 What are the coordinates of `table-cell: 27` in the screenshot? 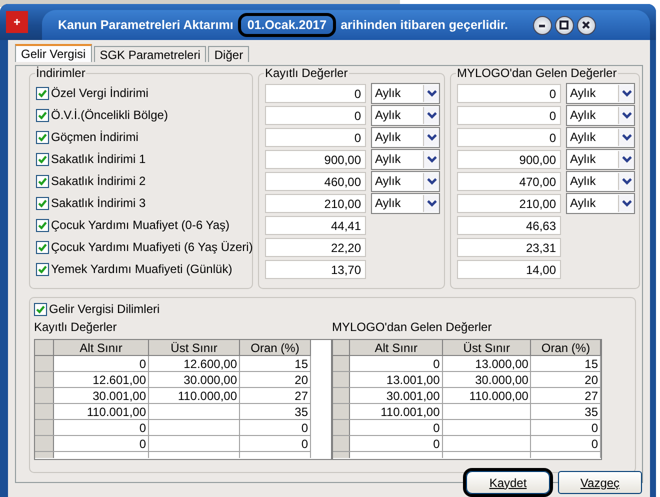 It's located at (591, 395).